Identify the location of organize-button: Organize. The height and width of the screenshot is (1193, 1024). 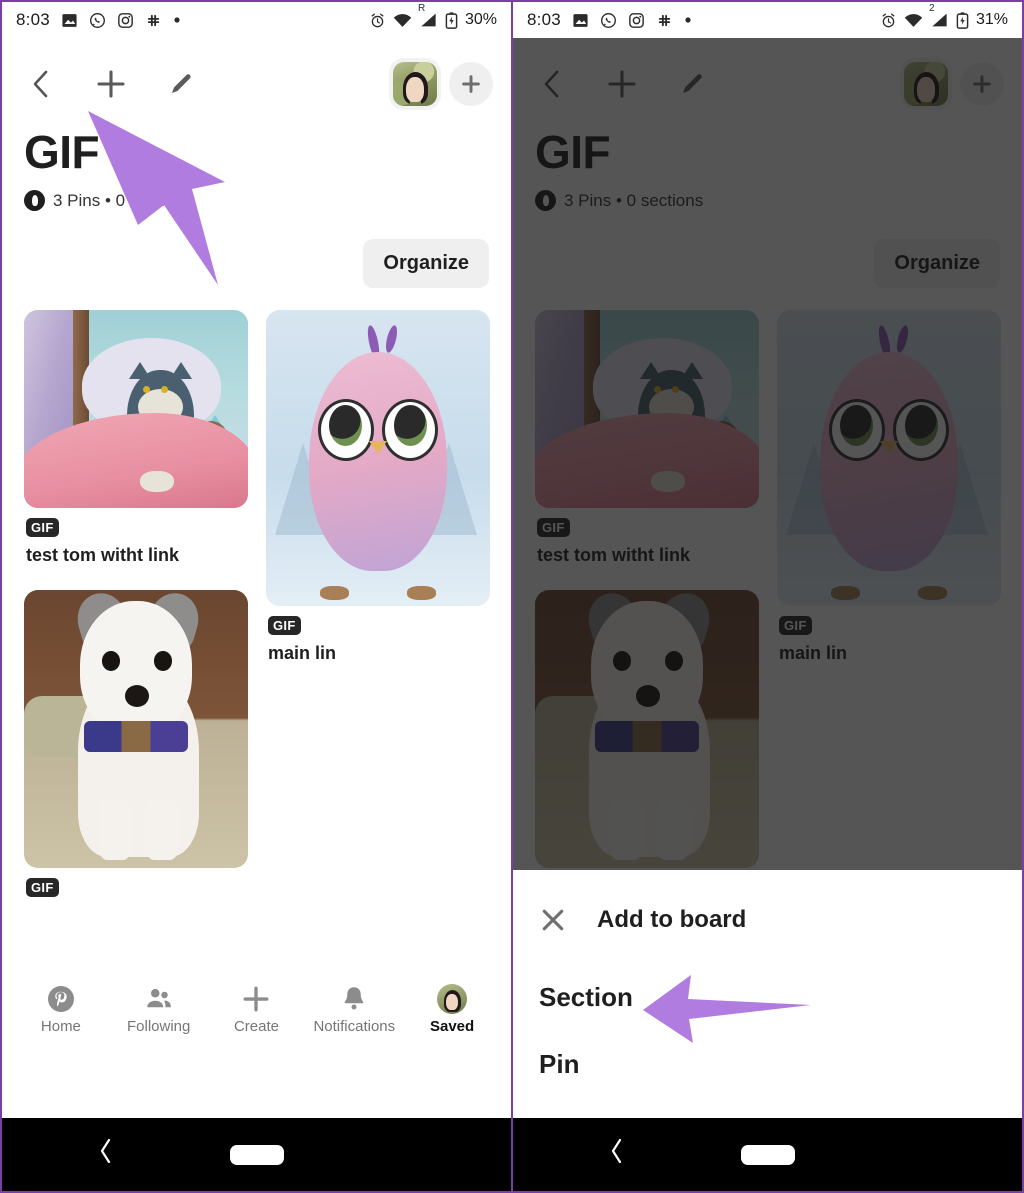
(426, 264).